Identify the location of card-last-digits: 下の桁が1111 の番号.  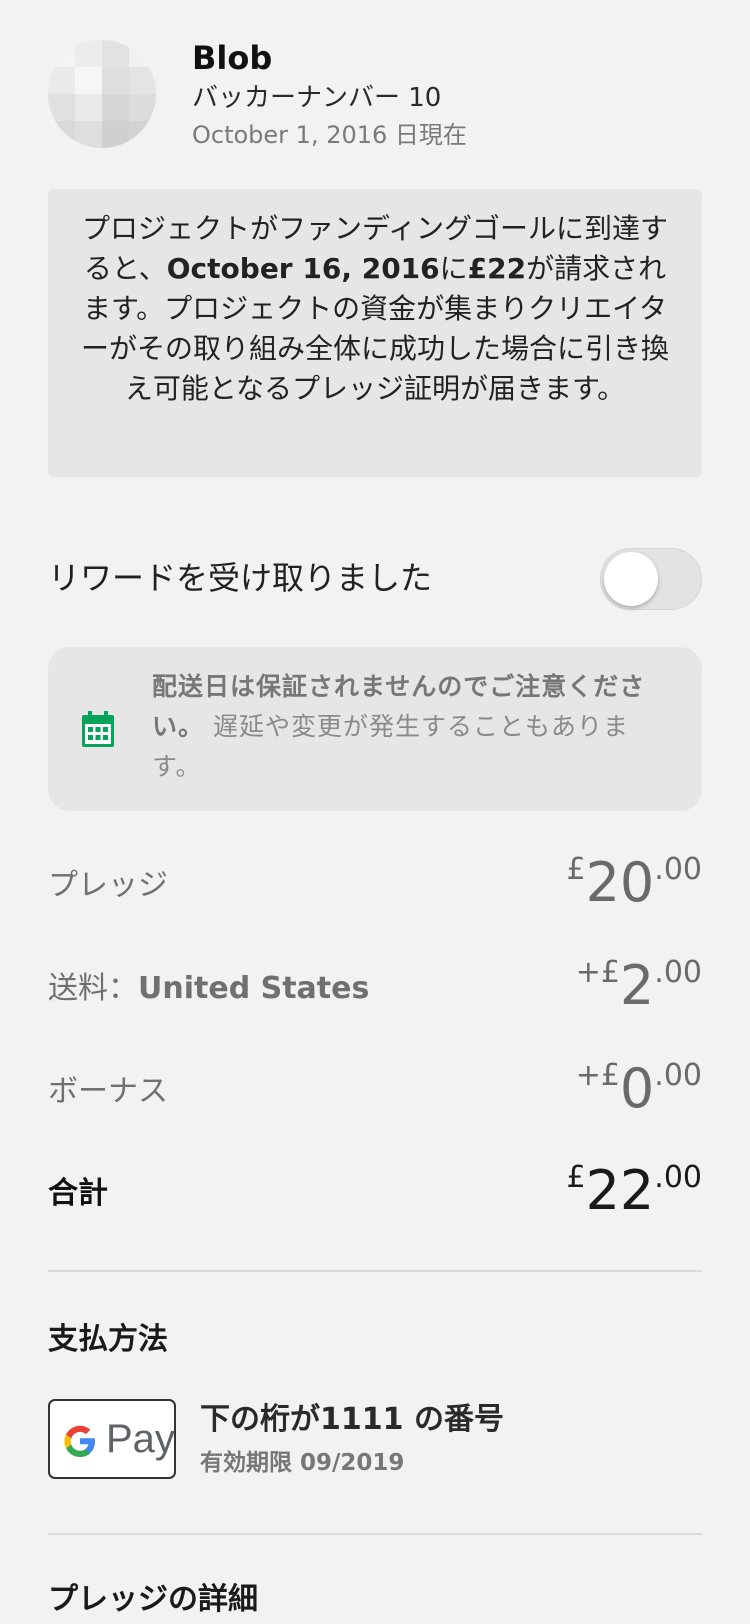
(352, 1419).